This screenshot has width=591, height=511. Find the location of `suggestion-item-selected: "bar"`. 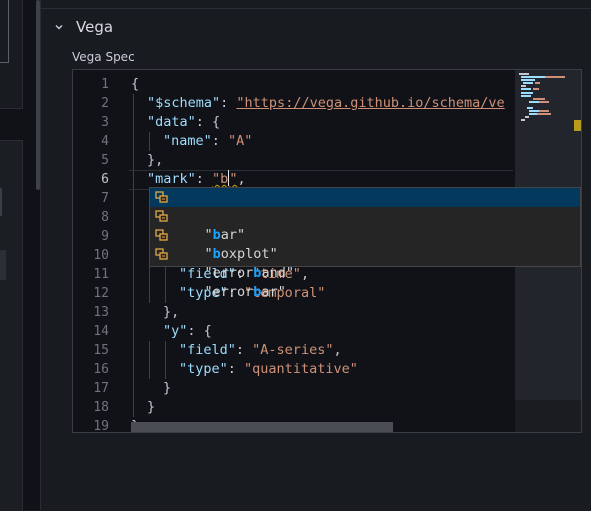

suggestion-item-selected: "bar" is located at coordinates (365, 215).